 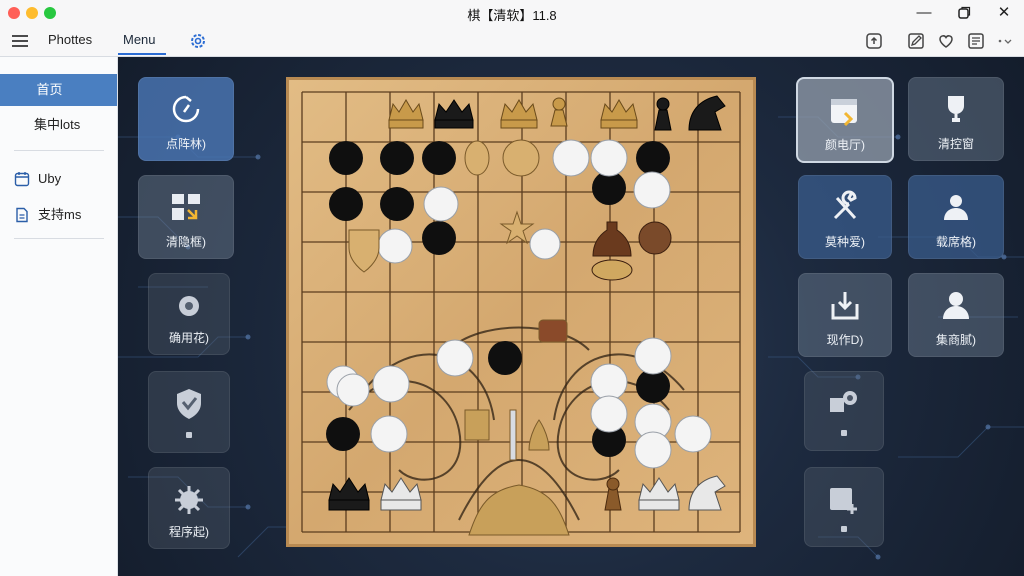 What do you see at coordinates (186, 109) in the screenshot?
I see `timer-icon` at bounding box center [186, 109].